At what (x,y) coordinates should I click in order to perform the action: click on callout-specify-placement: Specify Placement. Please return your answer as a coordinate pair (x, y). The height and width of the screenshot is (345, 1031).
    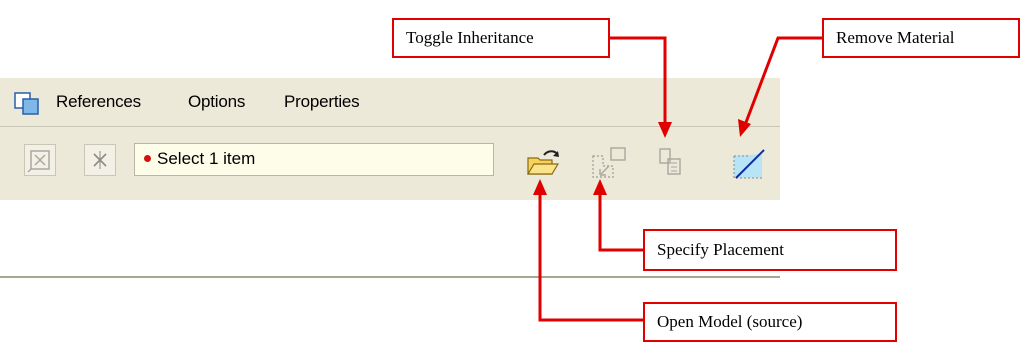
    Looking at the image, I should click on (770, 250).